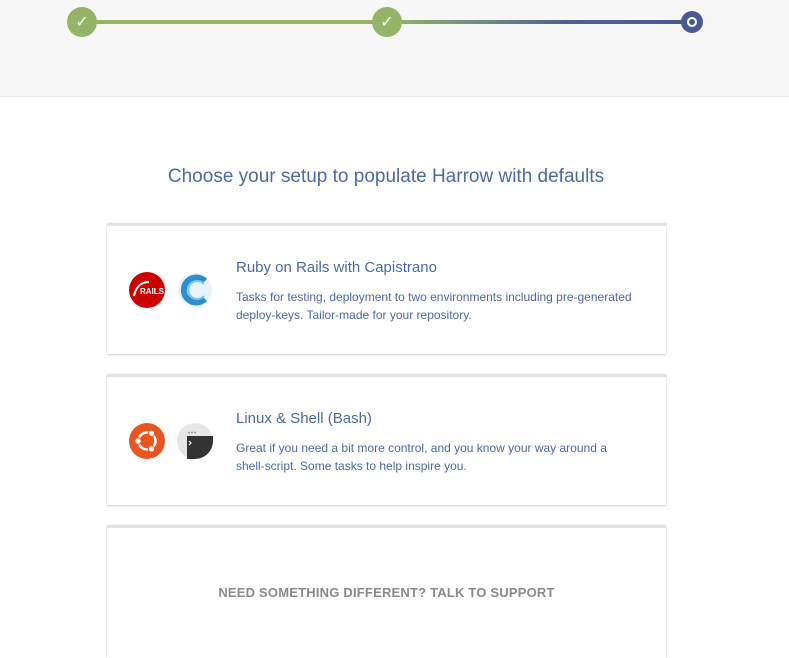 The image size is (789, 658). I want to click on terminal-logo, so click(195, 441).